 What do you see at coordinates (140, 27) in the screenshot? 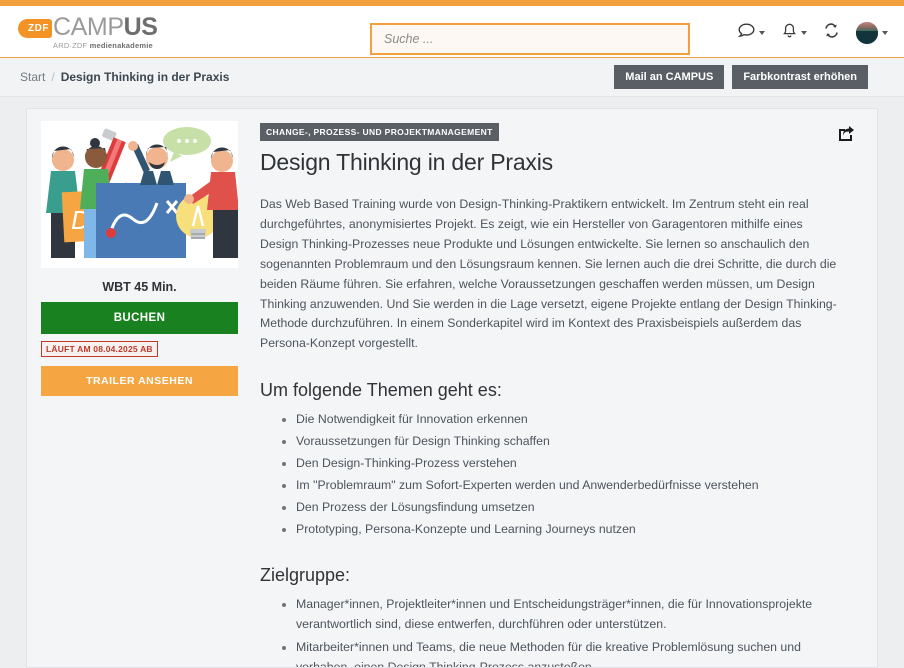
I see `logo-wordmark-bold: US` at bounding box center [140, 27].